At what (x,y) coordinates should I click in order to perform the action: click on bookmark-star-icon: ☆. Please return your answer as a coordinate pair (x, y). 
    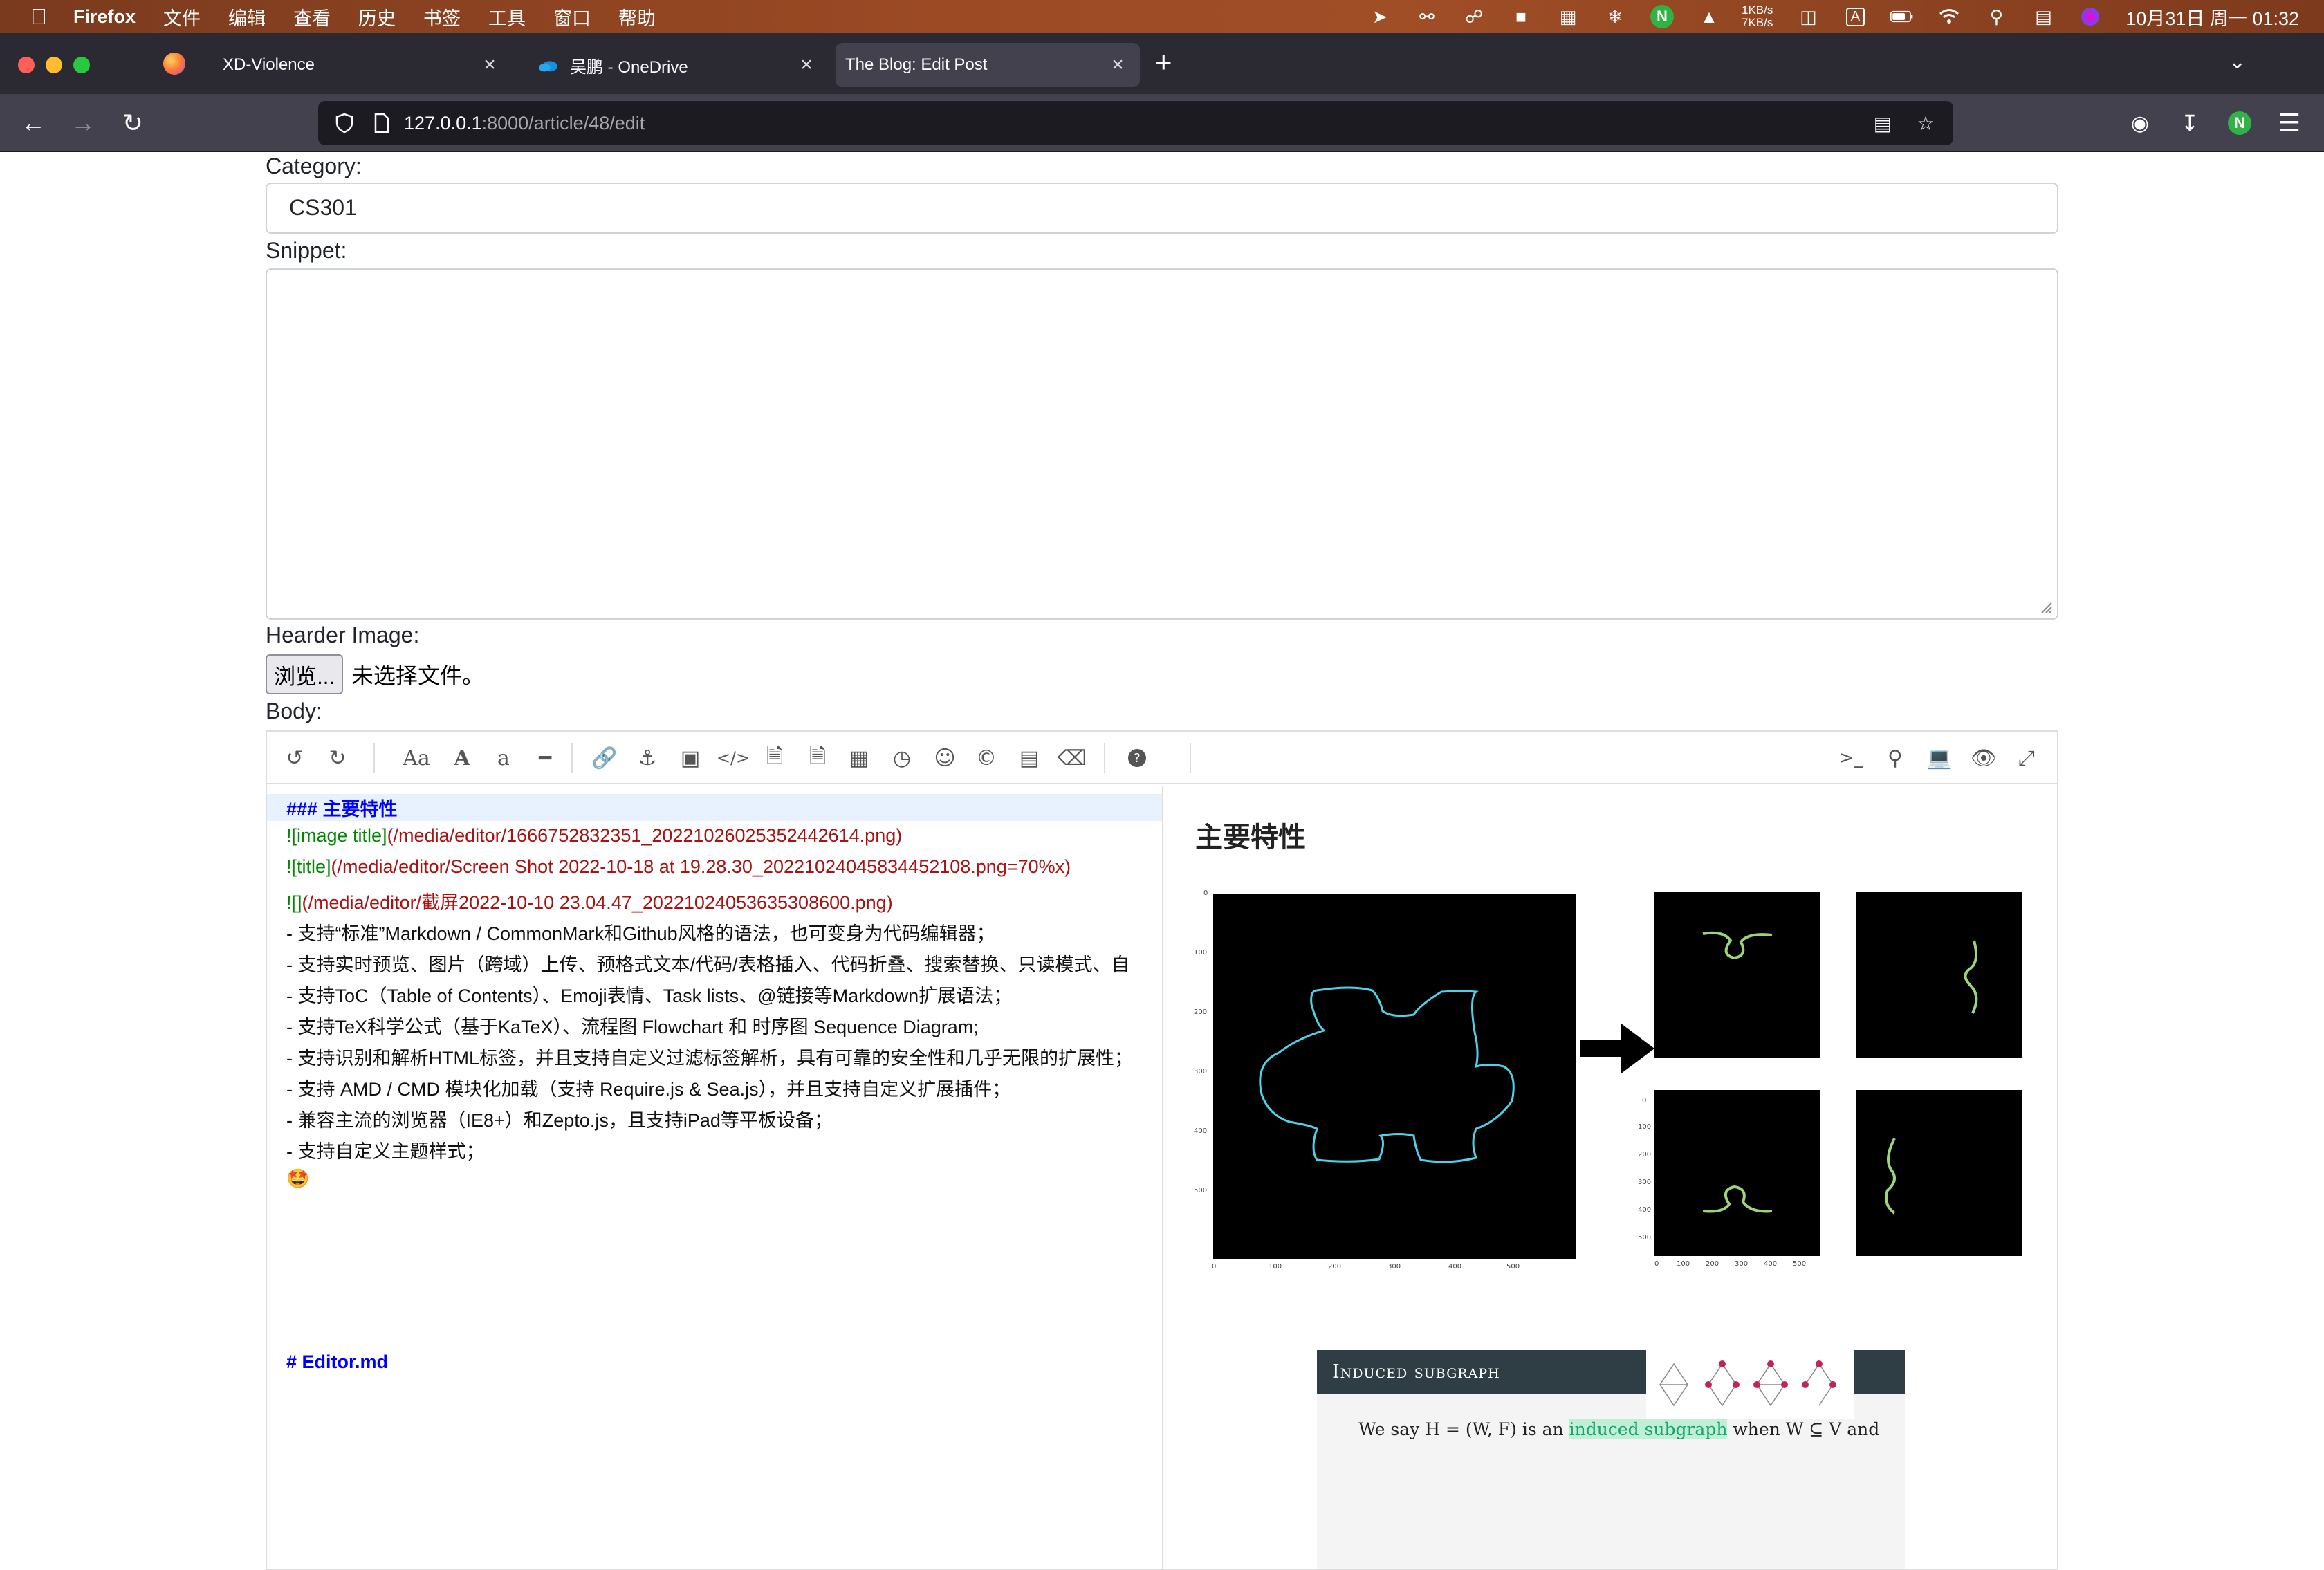
    Looking at the image, I should click on (1925, 123).